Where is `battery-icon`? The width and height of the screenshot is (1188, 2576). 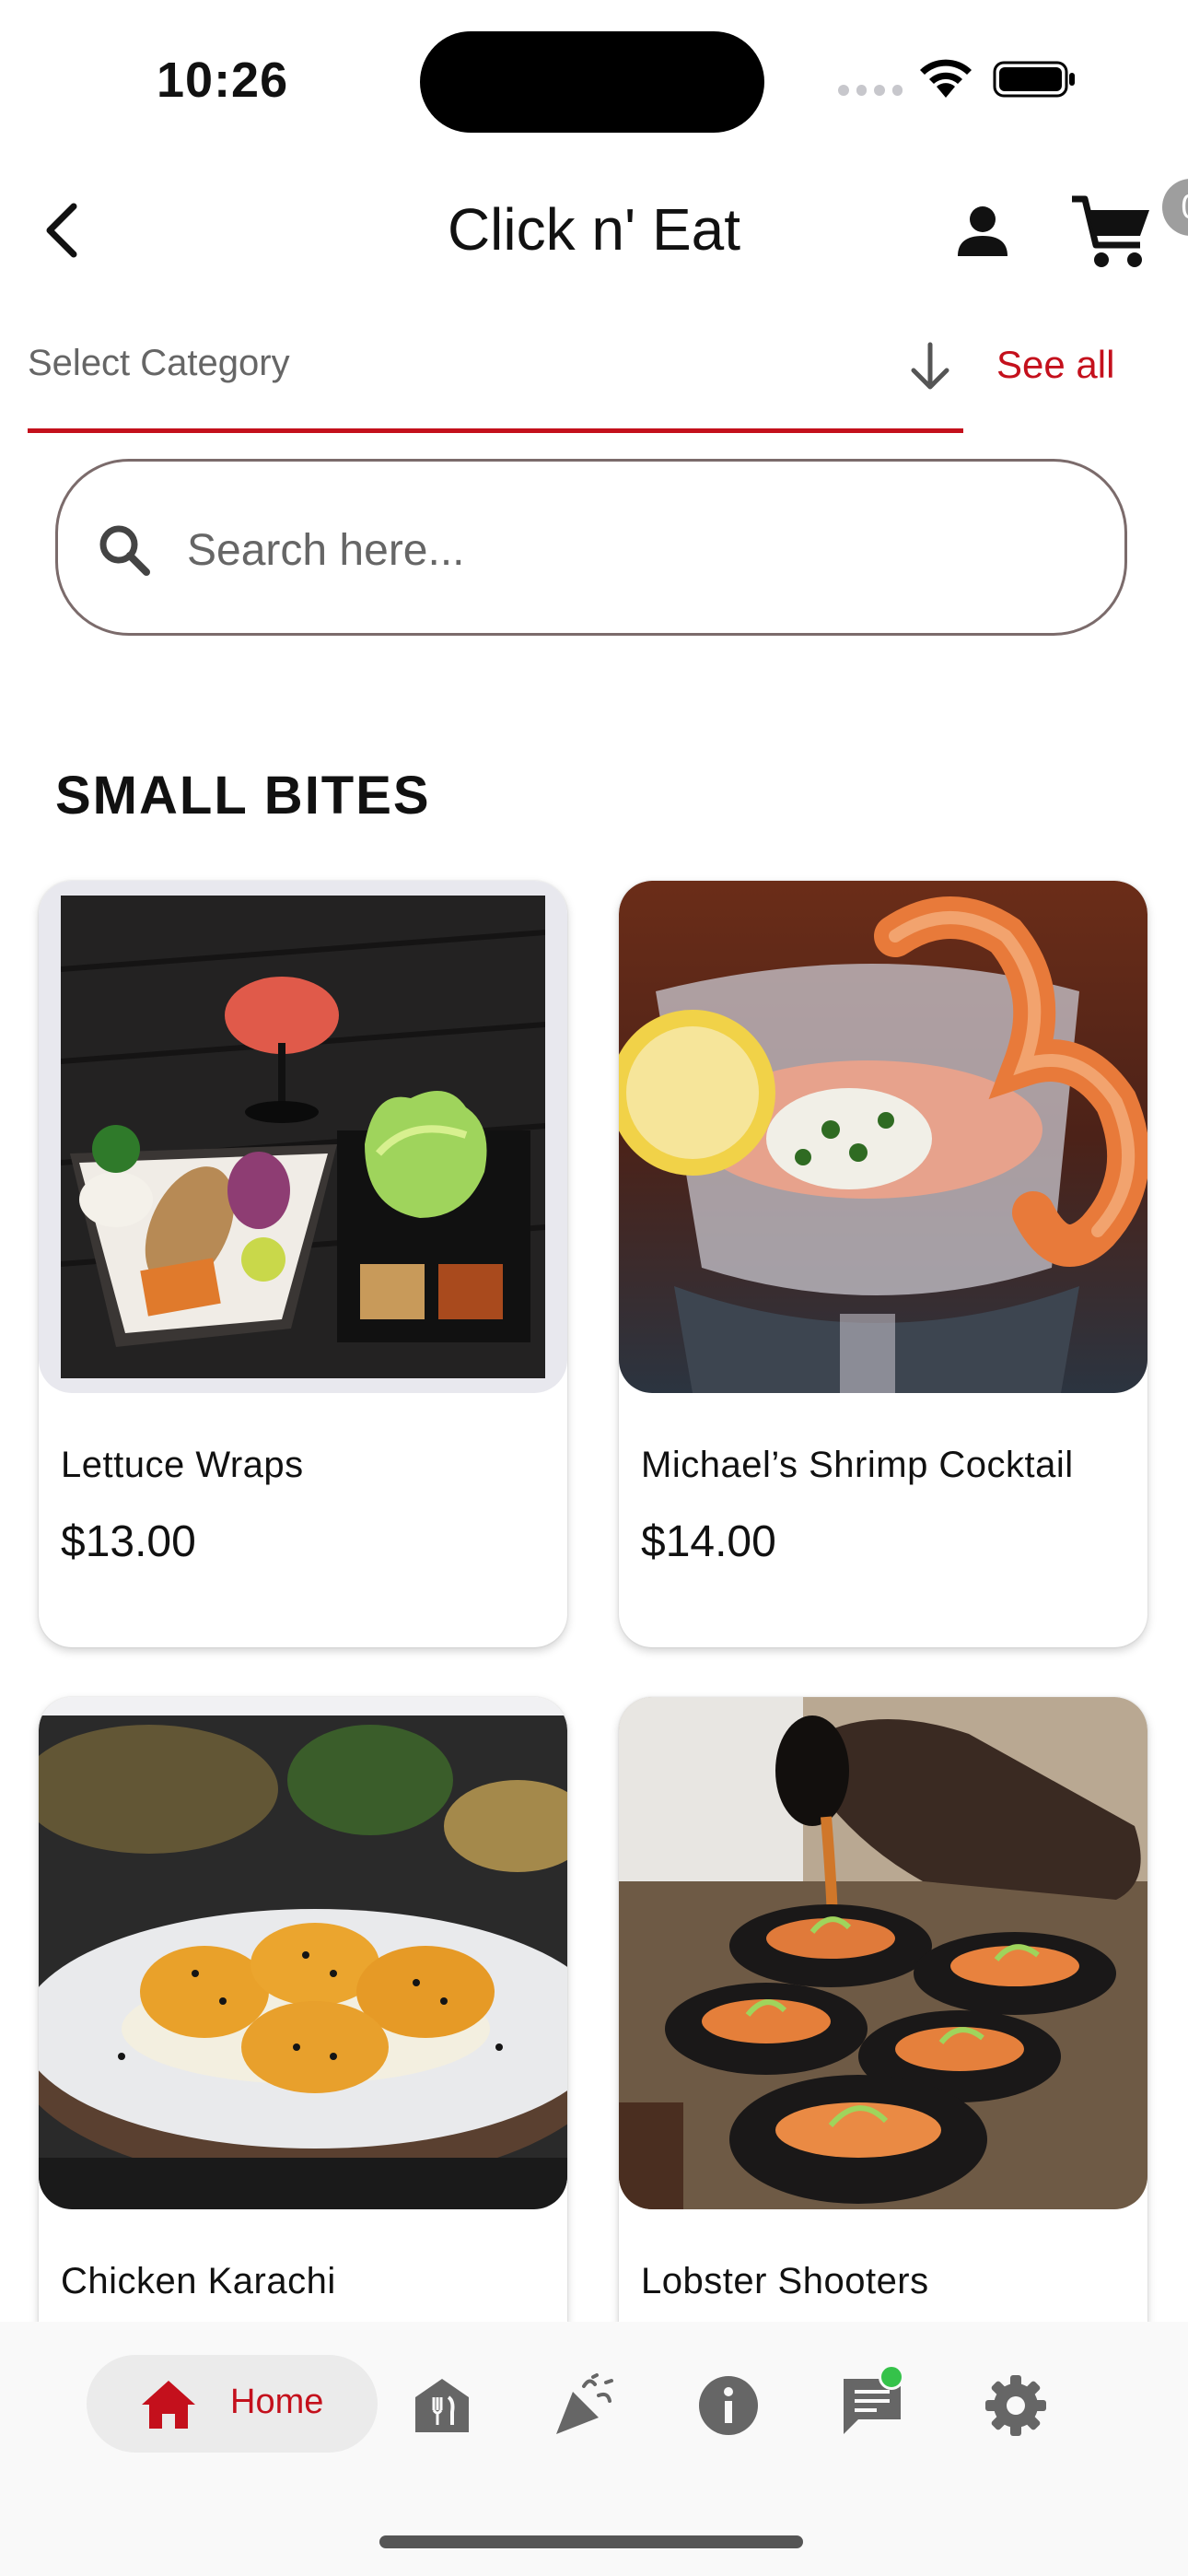
battery-icon is located at coordinates (1034, 79).